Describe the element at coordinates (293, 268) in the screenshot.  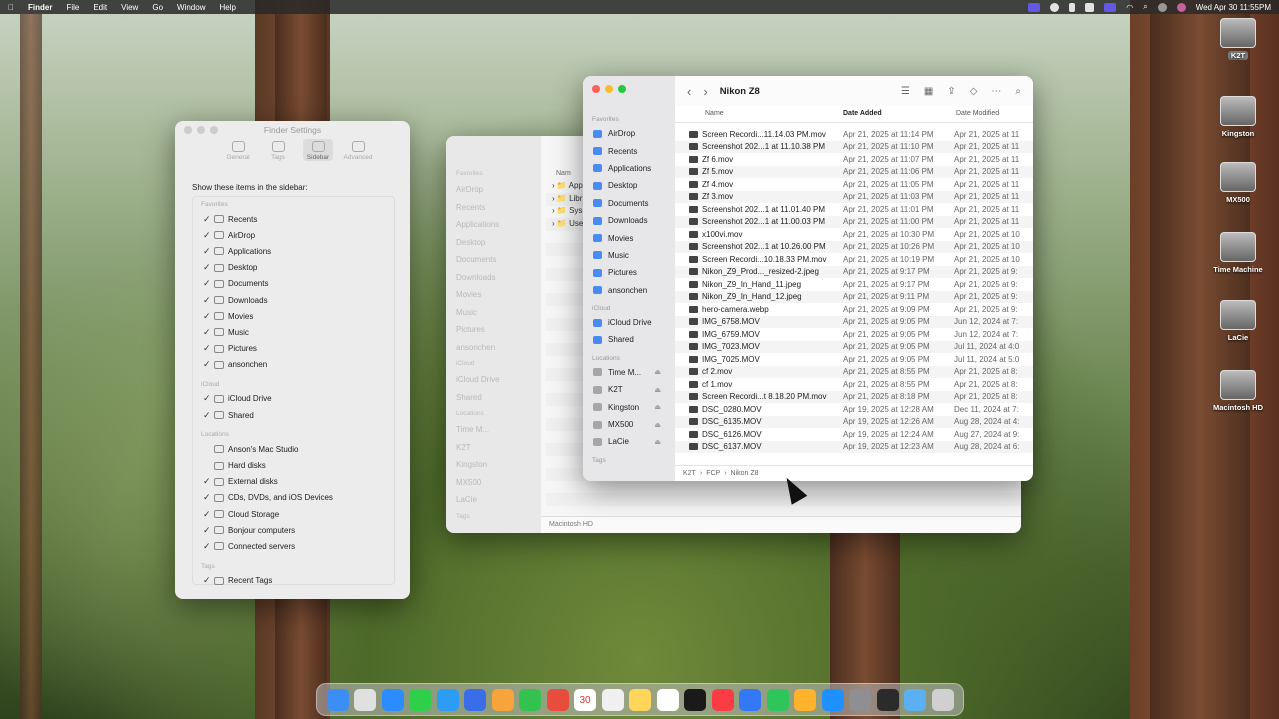
I see `sidebar-option: ✓ Desktop` at that location.